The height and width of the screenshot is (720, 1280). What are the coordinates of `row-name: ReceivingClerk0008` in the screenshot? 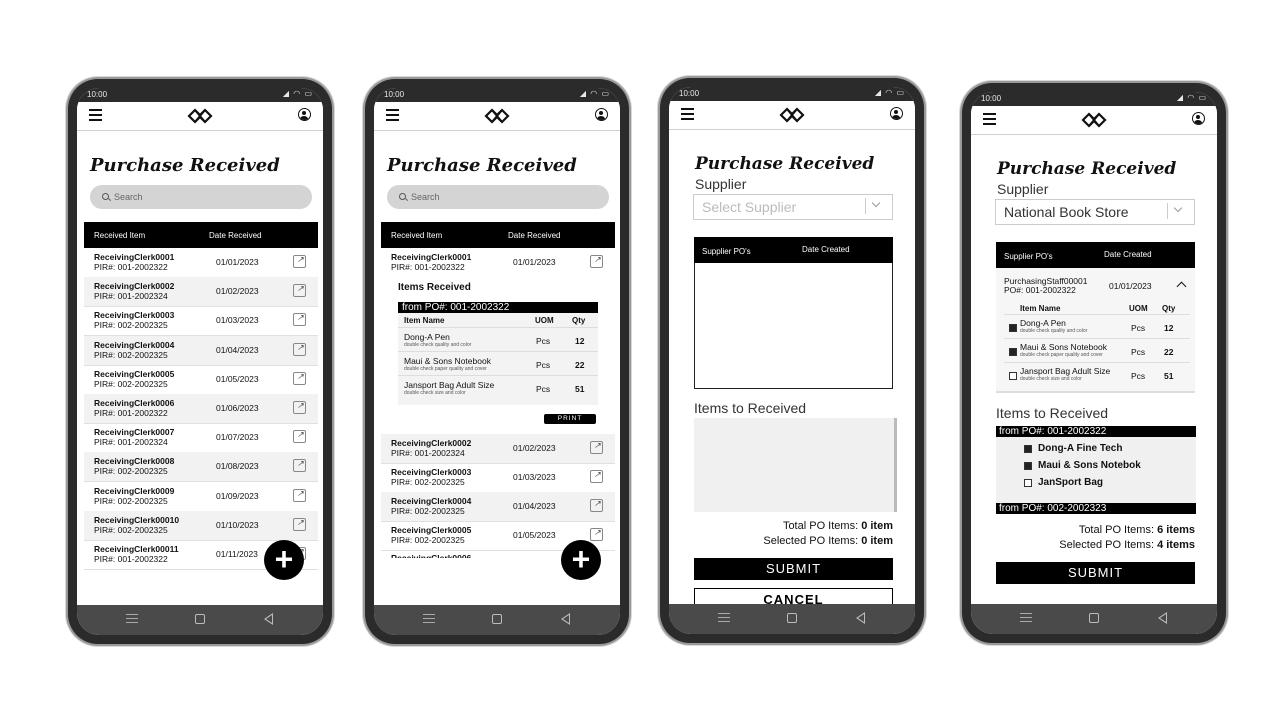 It's located at (134, 461).